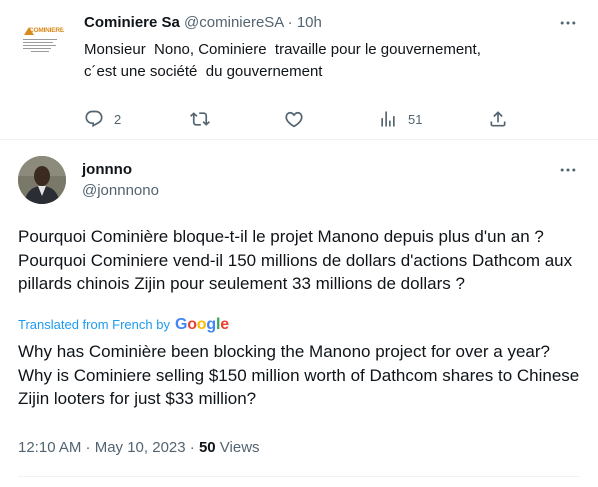  I want to click on author-name: Cominiere Sa, so click(132, 22).